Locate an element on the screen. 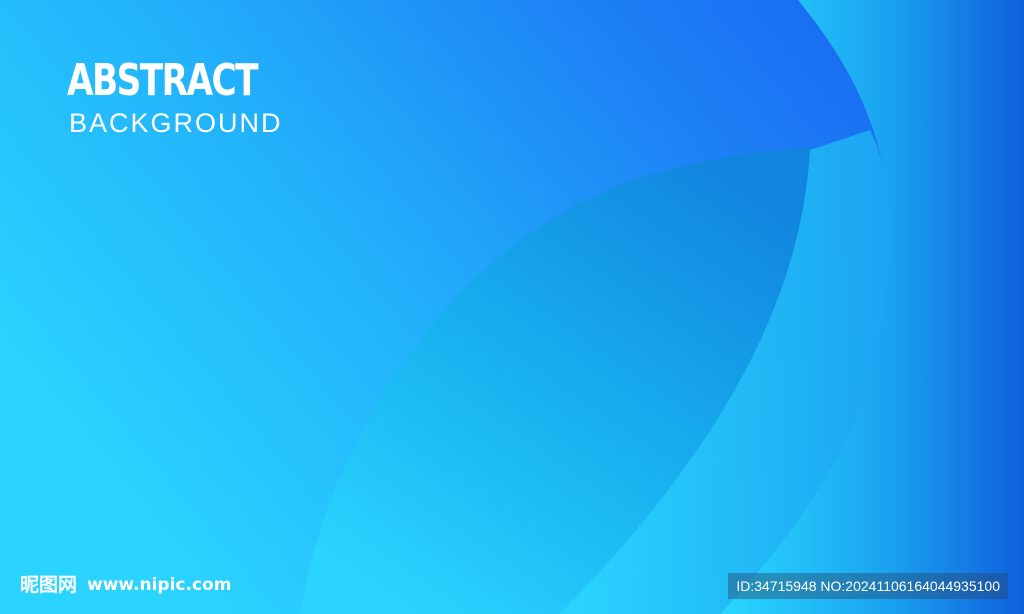 Image resolution: width=1024 pixels, height=614 pixels. watermark-logo: 昵图网 www.nipic.com is located at coordinates (125, 585).